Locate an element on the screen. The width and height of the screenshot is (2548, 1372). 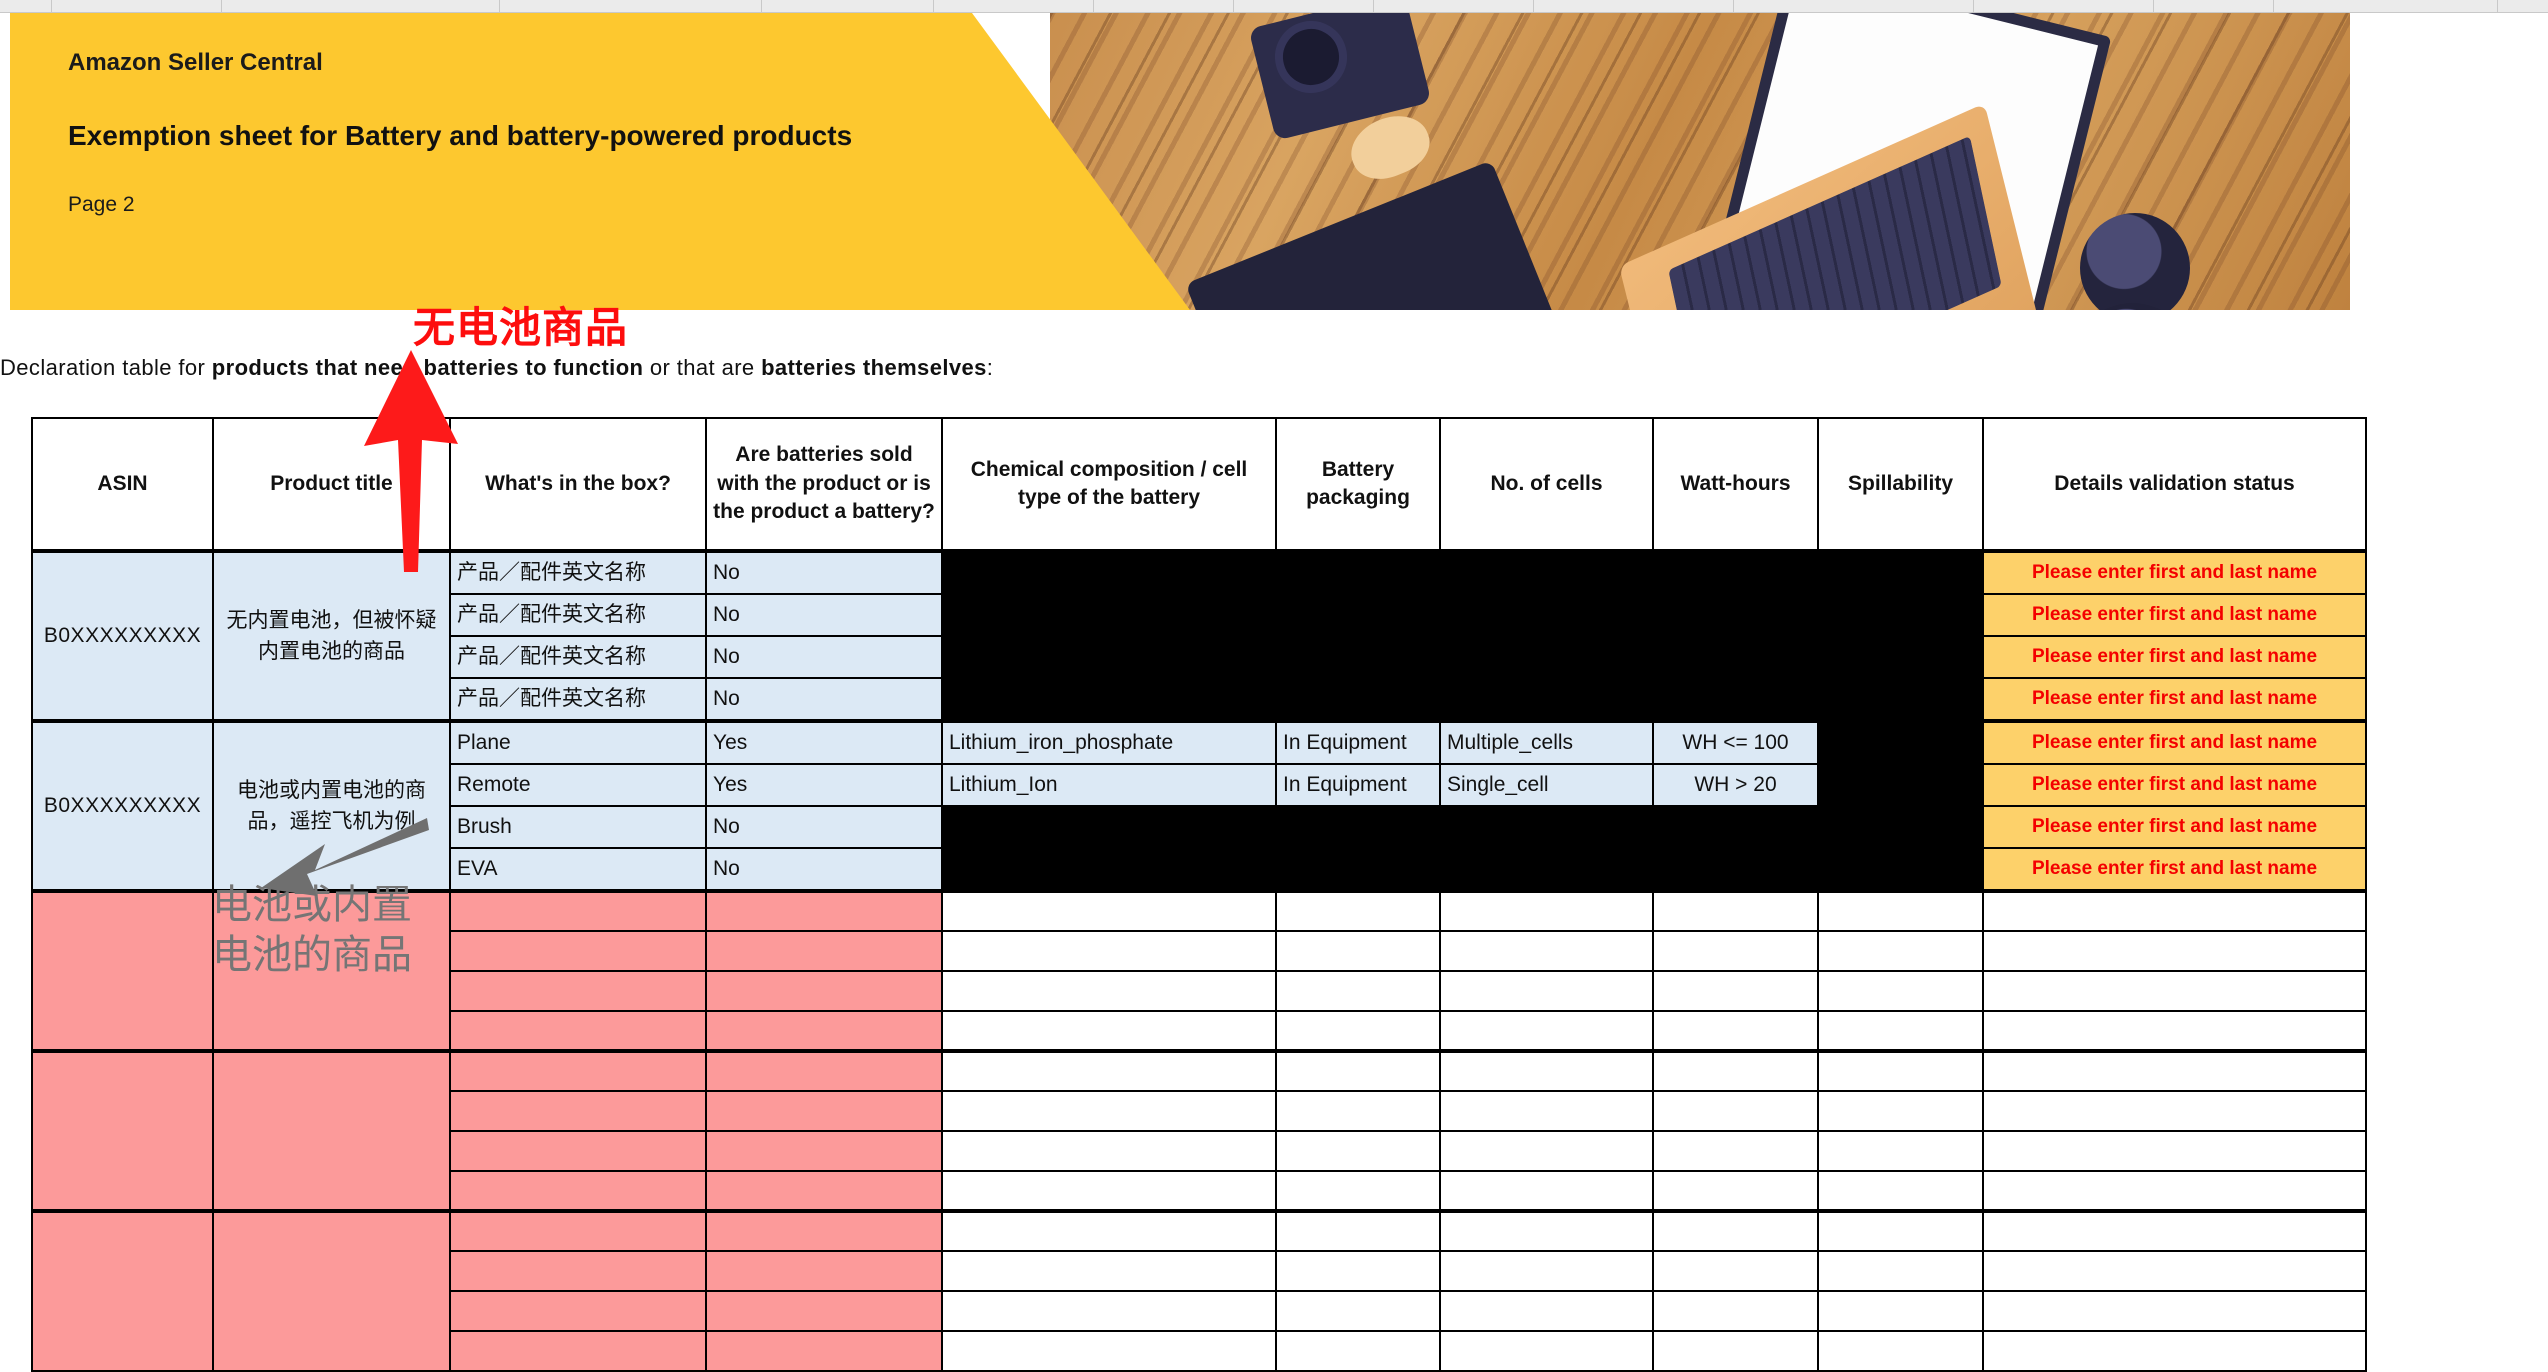
cell-whats-in-box: EVA is located at coordinates (578, 869).